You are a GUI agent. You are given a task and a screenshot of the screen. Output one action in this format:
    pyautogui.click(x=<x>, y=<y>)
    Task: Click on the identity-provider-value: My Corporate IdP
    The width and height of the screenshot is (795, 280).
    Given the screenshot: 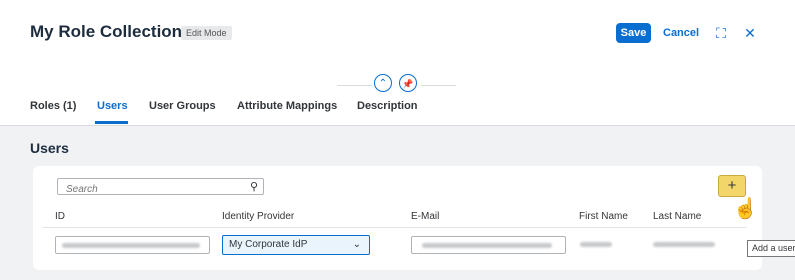 What is the action you would take?
    pyautogui.click(x=268, y=244)
    